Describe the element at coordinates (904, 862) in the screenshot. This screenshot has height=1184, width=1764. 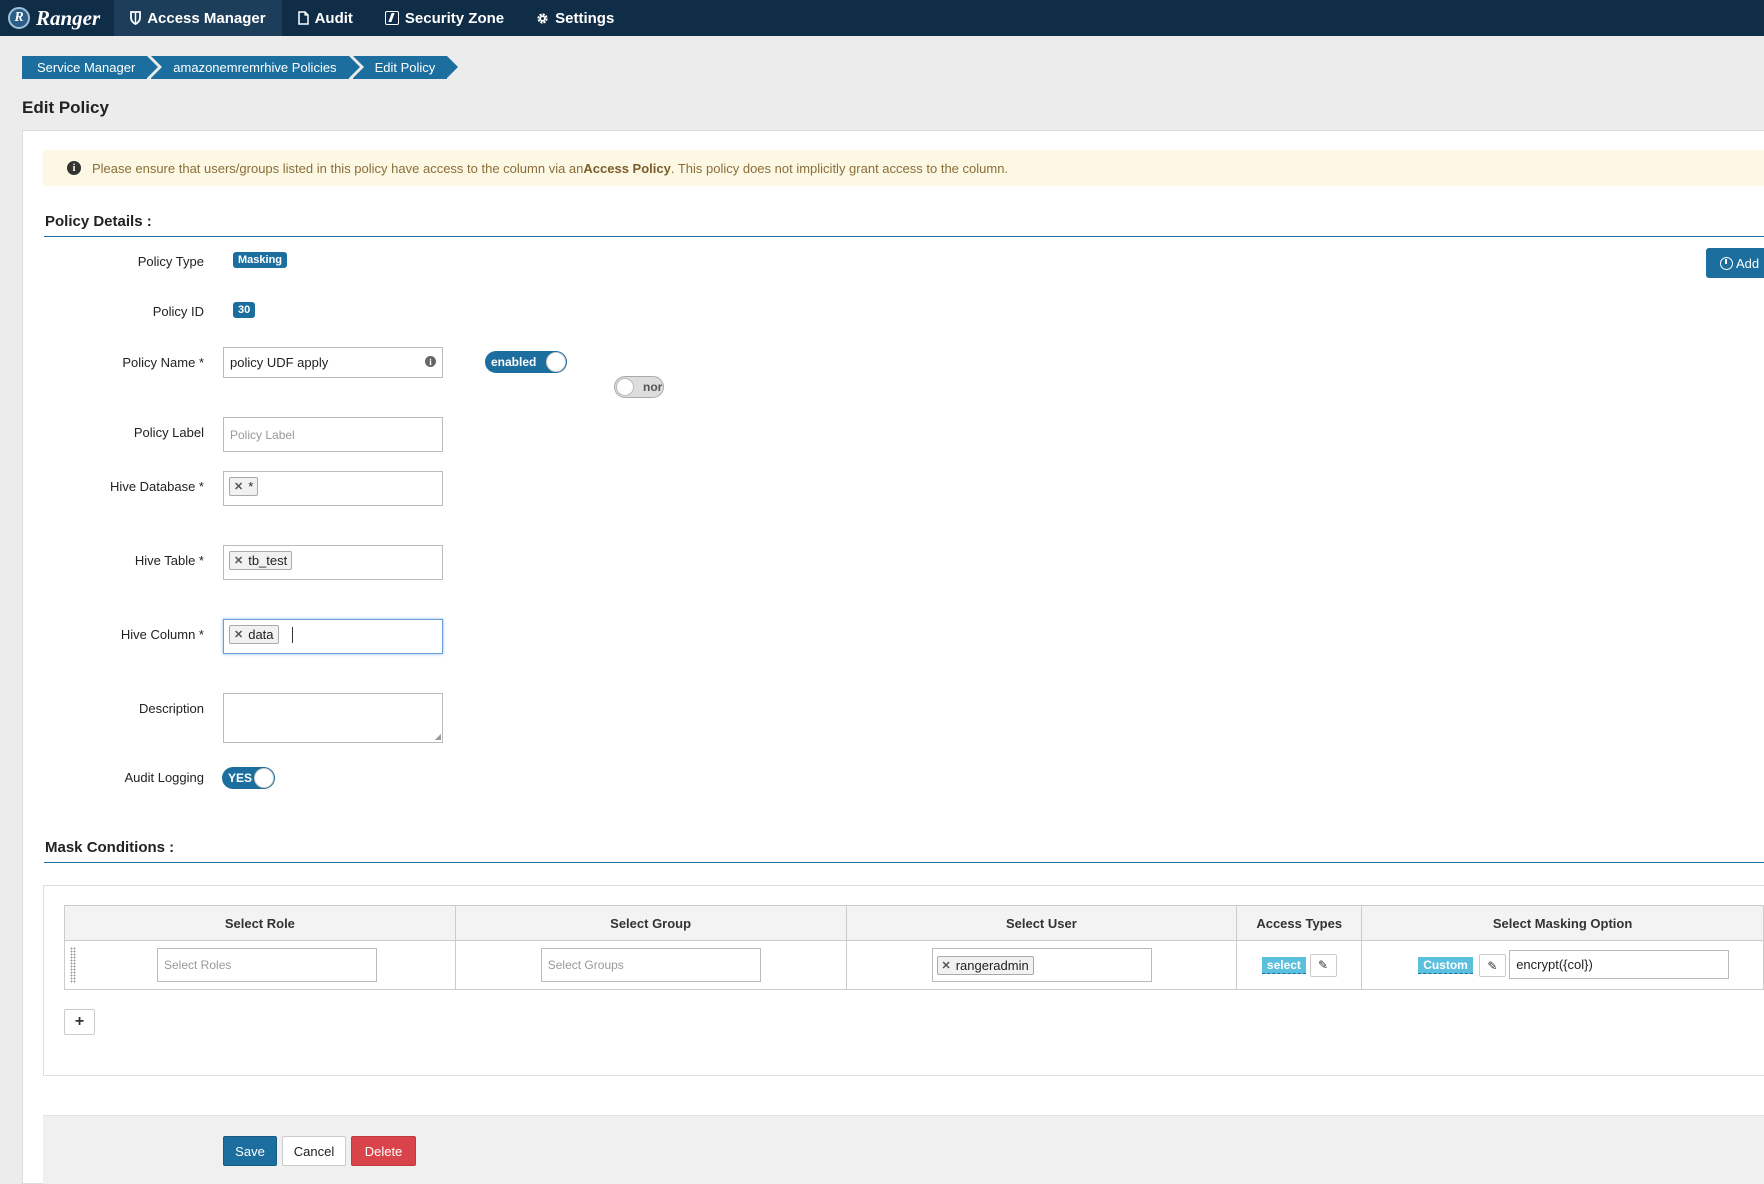
I see `mask-conditions-divider` at that location.